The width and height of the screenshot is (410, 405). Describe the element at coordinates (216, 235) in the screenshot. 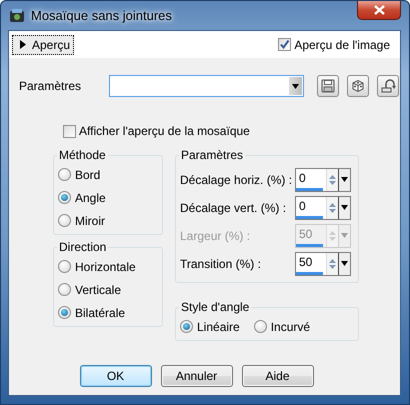

I see `field-label: Largeur (%) :` at that location.